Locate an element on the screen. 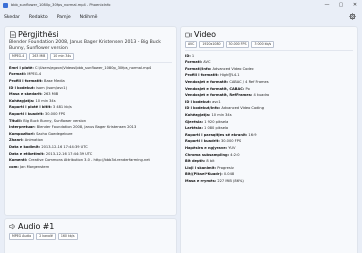  info-value: MPEG-4 is located at coordinates (34, 74).